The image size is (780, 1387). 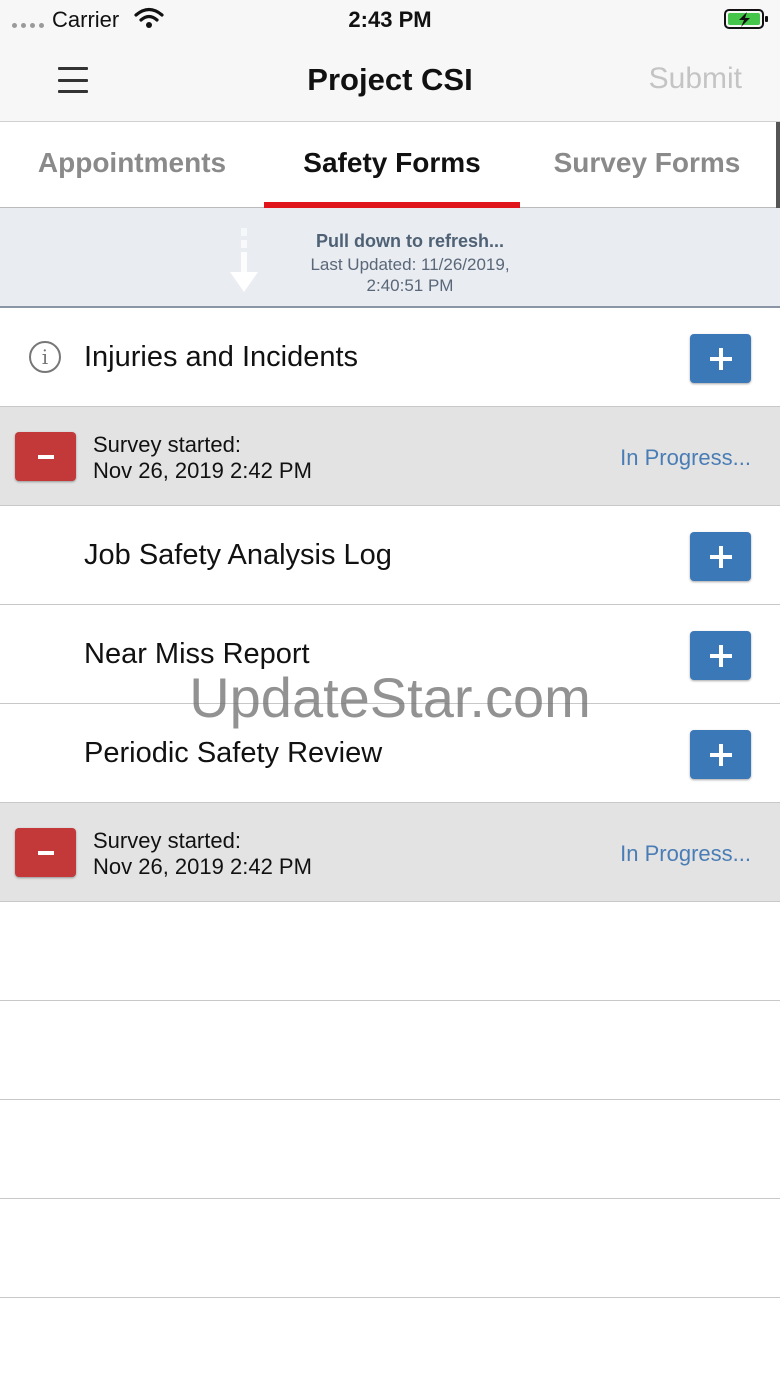 I want to click on tab-safety-forms: Safety Forms, so click(x=392, y=165).